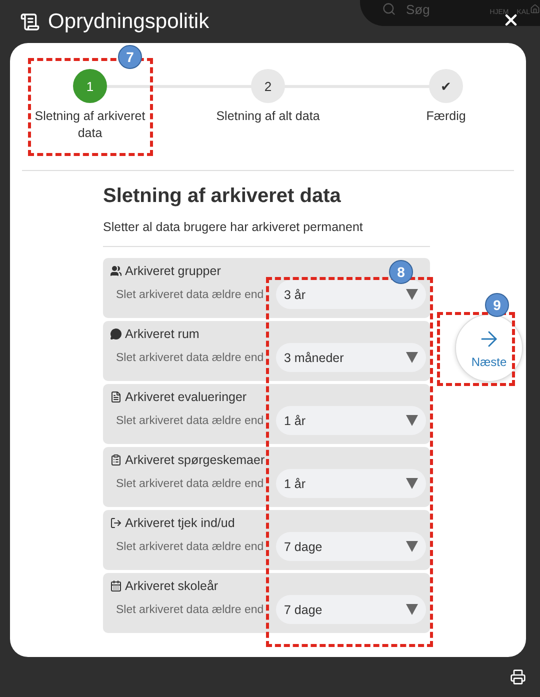  I want to click on rule-title: Arkiveret evalueringer, so click(186, 397).